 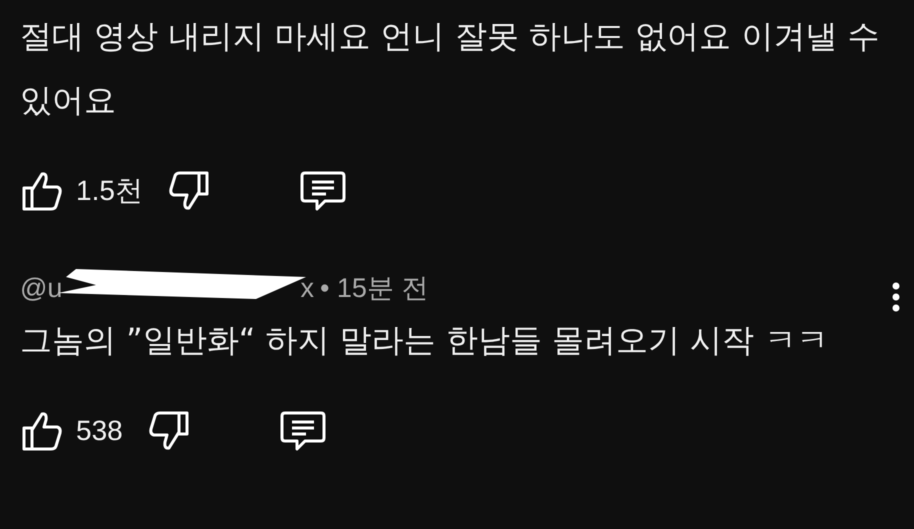 What do you see at coordinates (307, 288) in the screenshot?
I see `user-handle: x` at bounding box center [307, 288].